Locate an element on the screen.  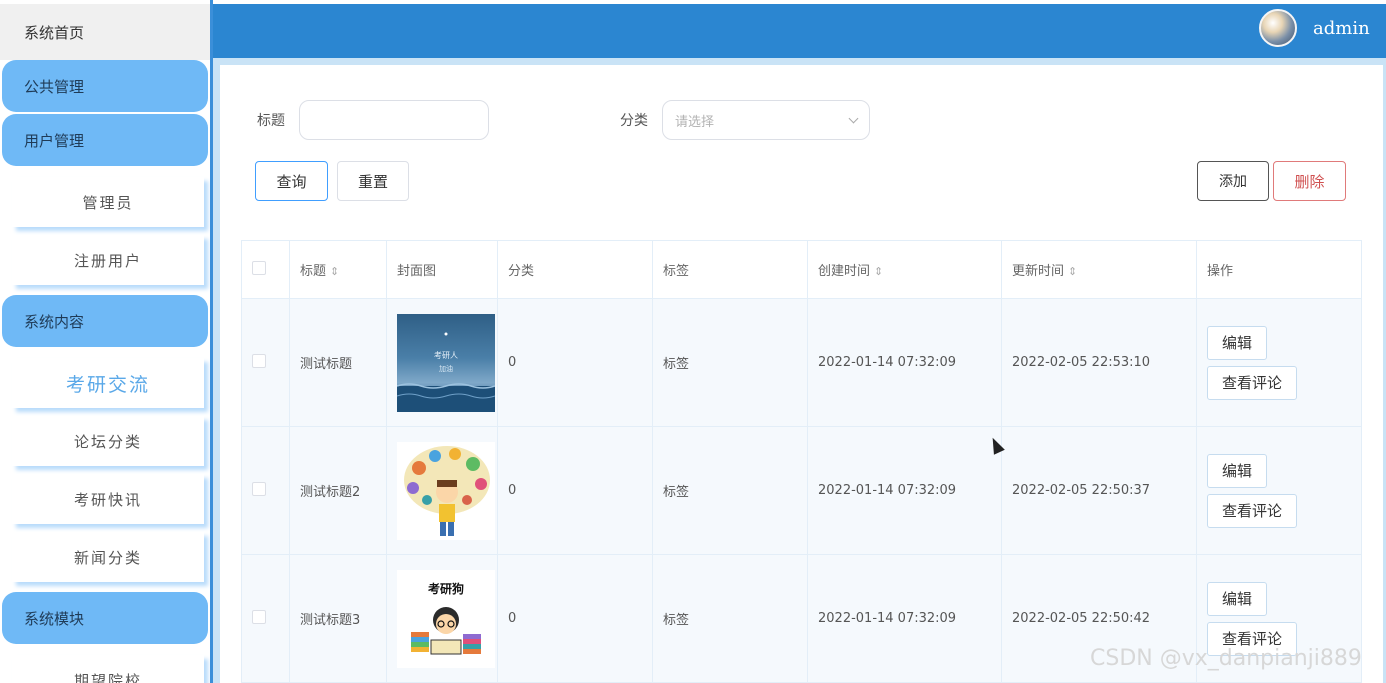
header-actions: 操作 is located at coordinates (1279, 269).